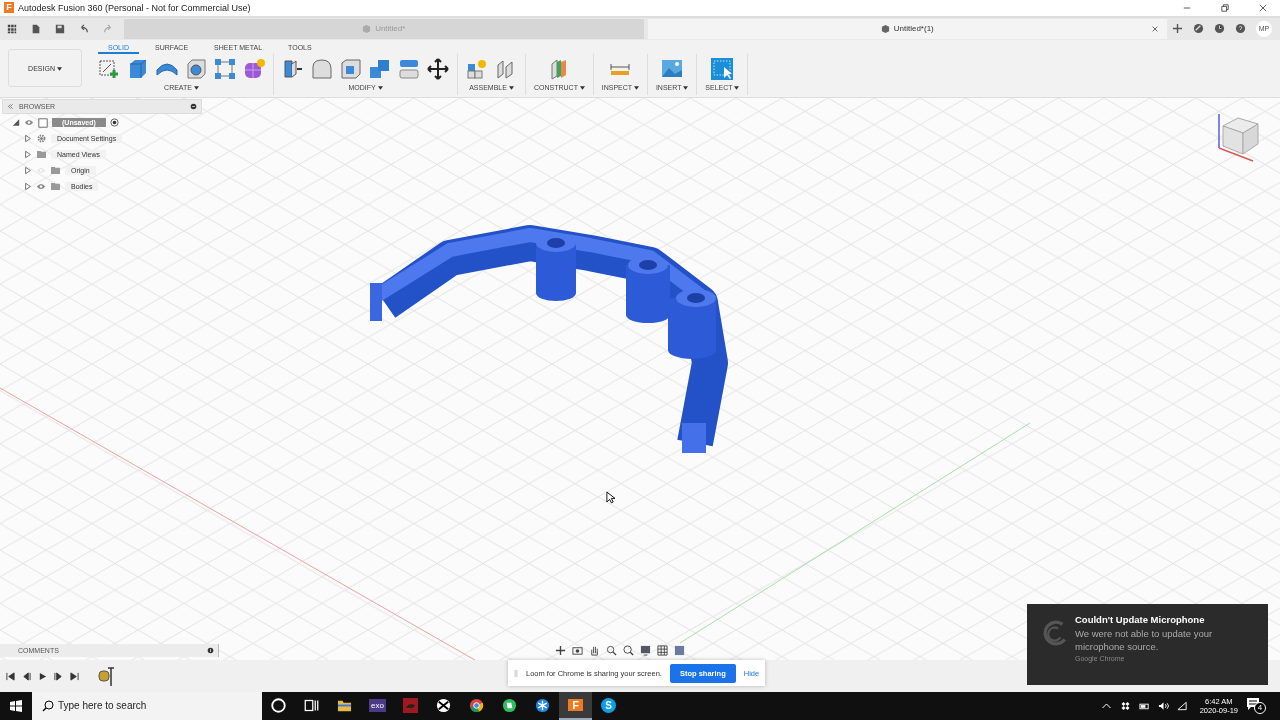 This screenshot has width=1280, height=720. What do you see at coordinates (36, 28) in the screenshot?
I see `file-icon` at bounding box center [36, 28].